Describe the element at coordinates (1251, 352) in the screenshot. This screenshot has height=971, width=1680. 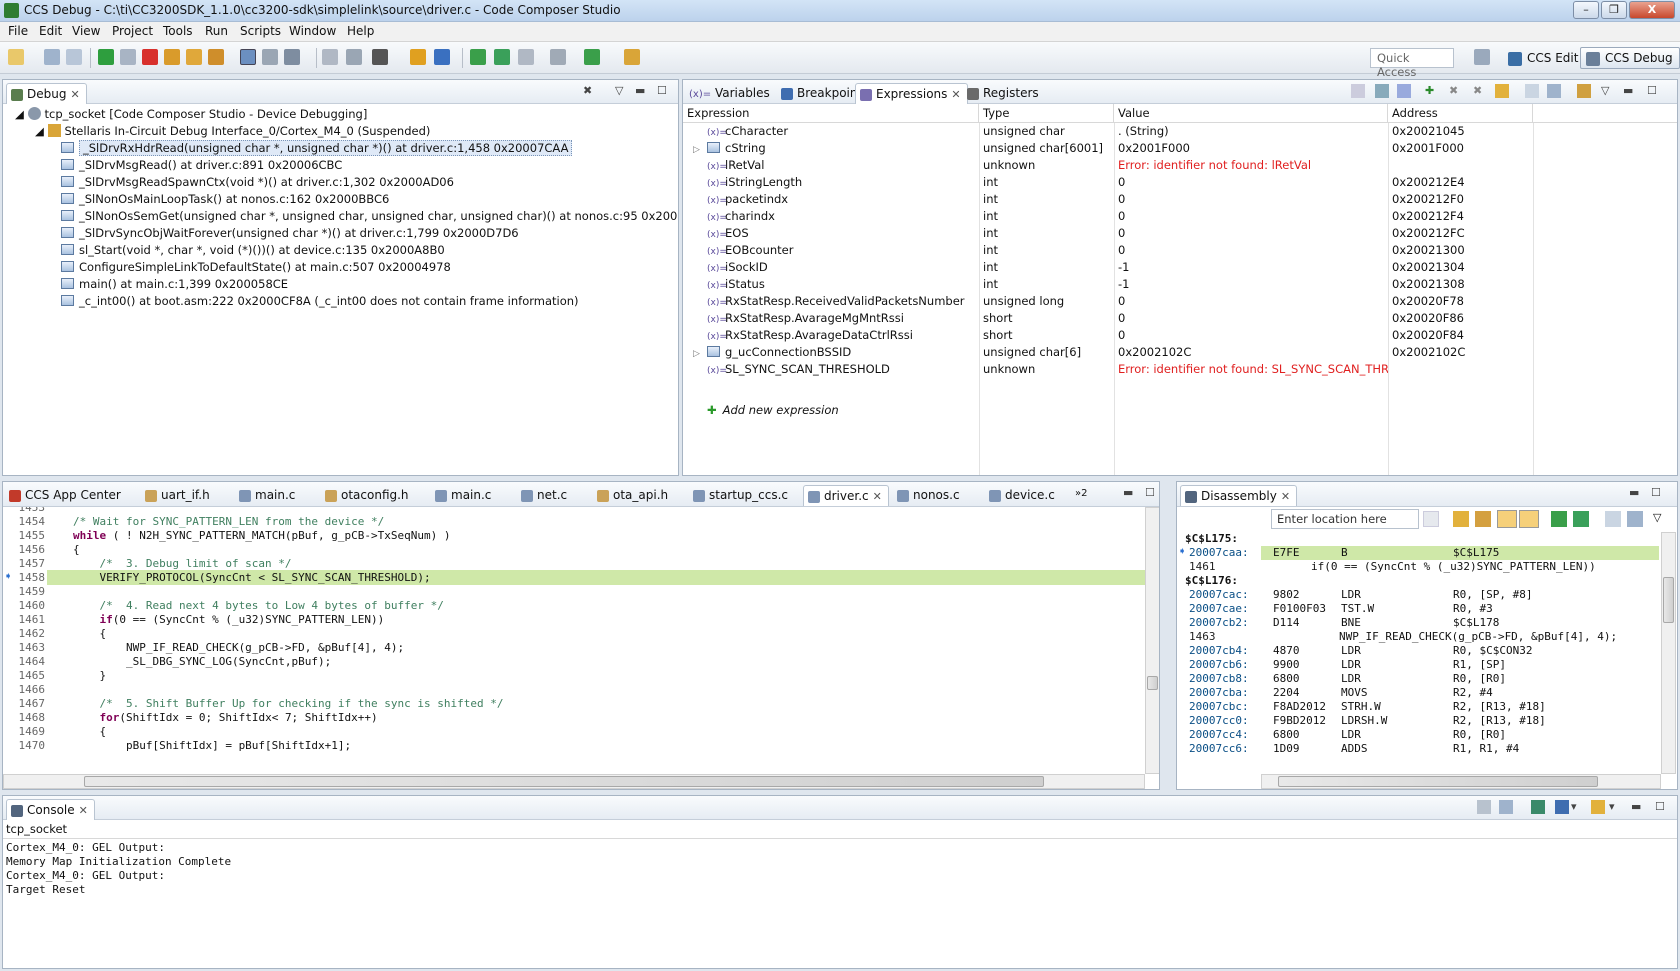
I see `expression-value: 0x2002102C` at that location.